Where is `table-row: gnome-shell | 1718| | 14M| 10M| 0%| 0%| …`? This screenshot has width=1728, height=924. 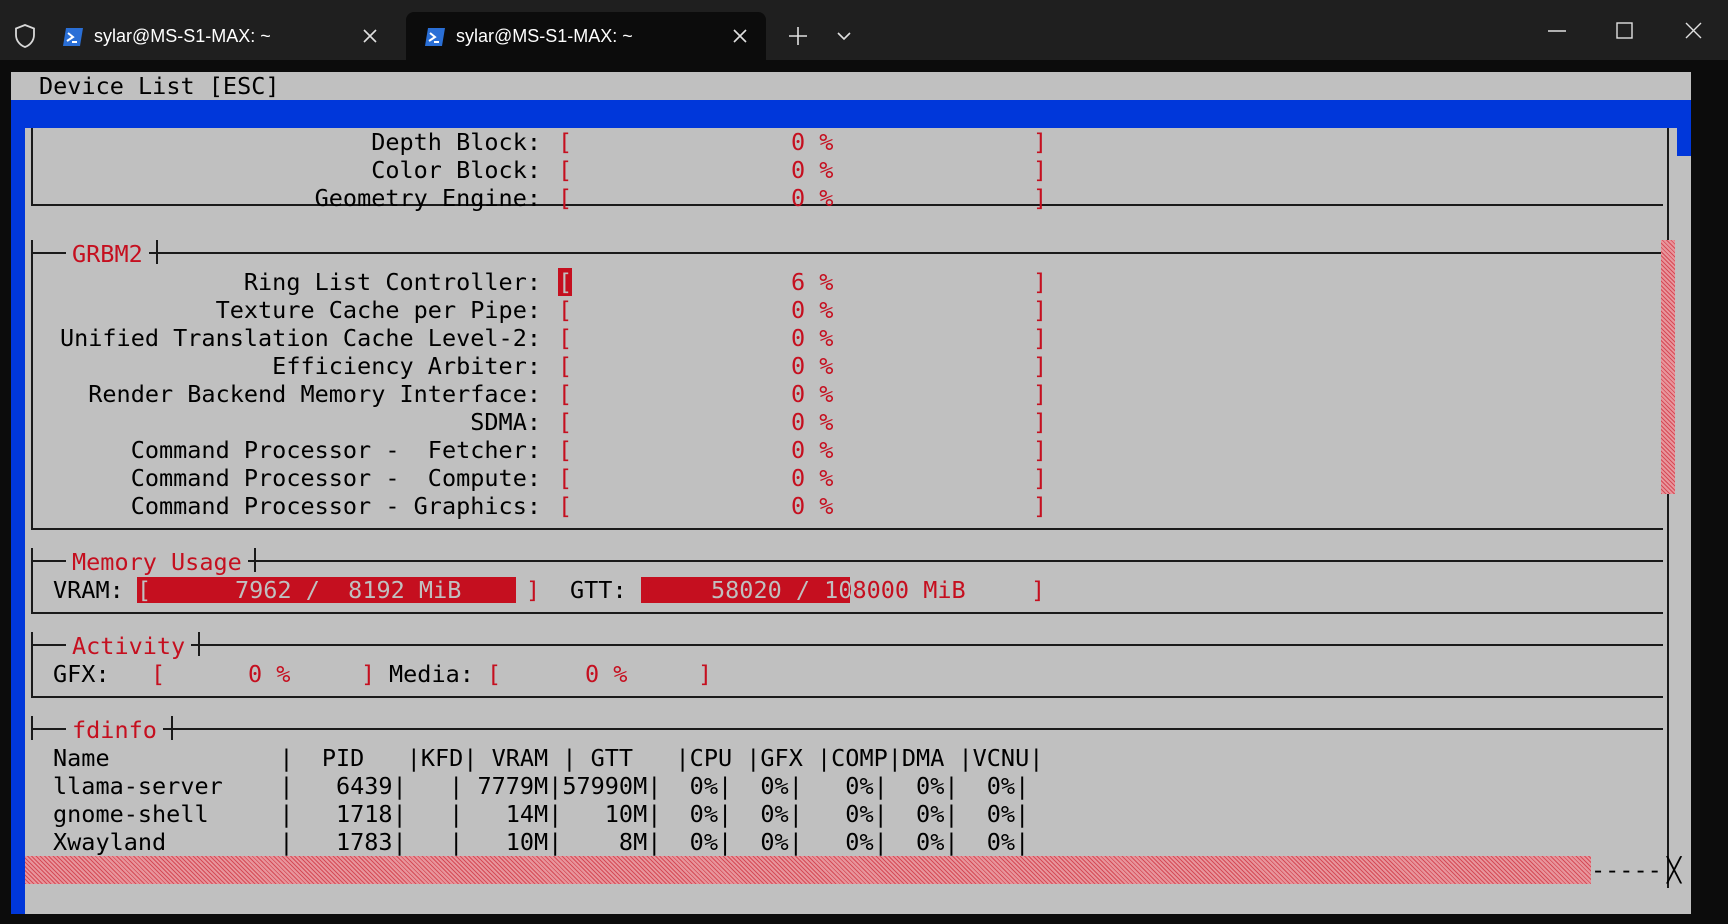 table-row: gnome-shell | 1718| | 14M| 10M| 0%| 0%| … is located at coordinates (541, 814).